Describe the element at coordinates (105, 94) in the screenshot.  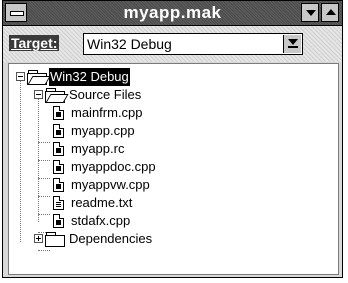
I see `tree-node-label: Source Files` at that location.